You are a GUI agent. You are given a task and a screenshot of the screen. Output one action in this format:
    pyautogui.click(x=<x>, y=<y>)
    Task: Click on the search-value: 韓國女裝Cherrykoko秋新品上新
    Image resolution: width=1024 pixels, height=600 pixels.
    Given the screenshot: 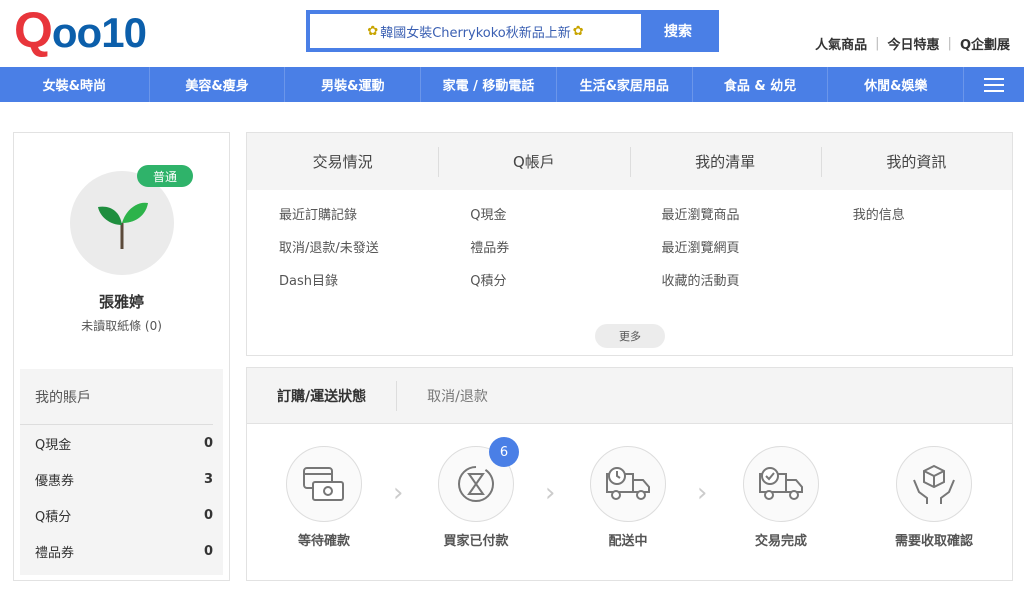 What is the action you would take?
    pyautogui.click(x=475, y=33)
    